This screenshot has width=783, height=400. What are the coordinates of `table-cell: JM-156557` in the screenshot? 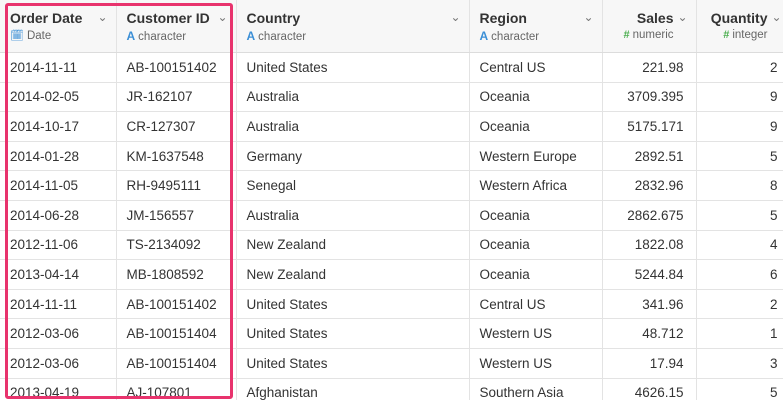 It's located at (176, 215).